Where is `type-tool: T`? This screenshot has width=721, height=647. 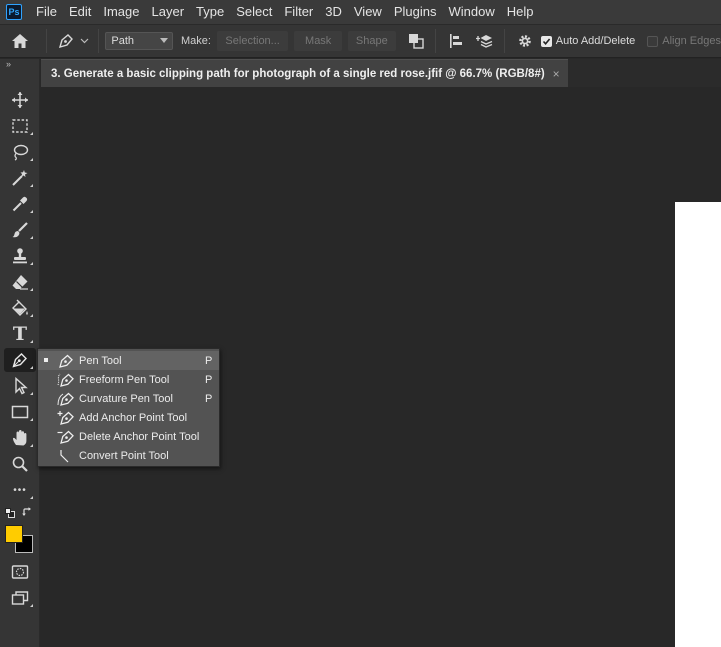
type-tool: T is located at coordinates (20, 334).